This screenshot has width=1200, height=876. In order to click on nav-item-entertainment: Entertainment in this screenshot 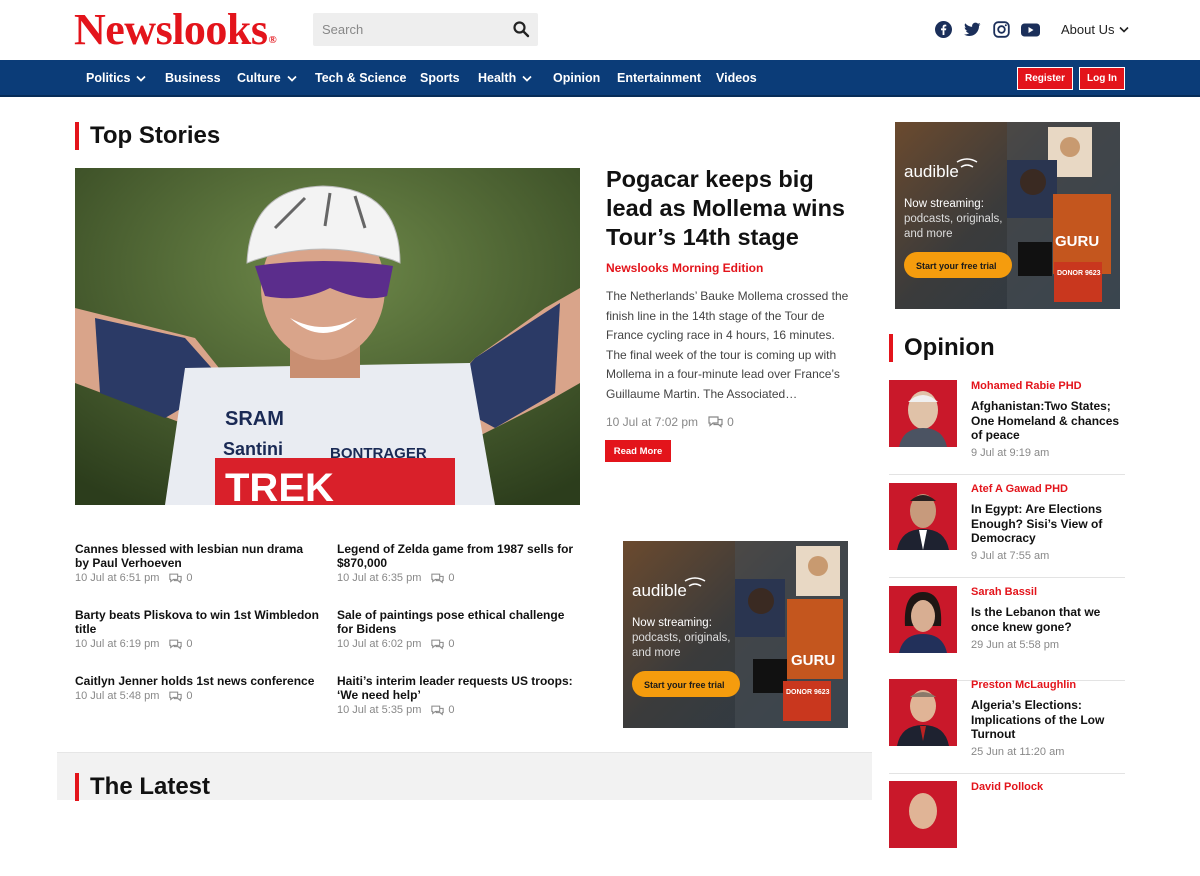, I will do `click(659, 78)`.